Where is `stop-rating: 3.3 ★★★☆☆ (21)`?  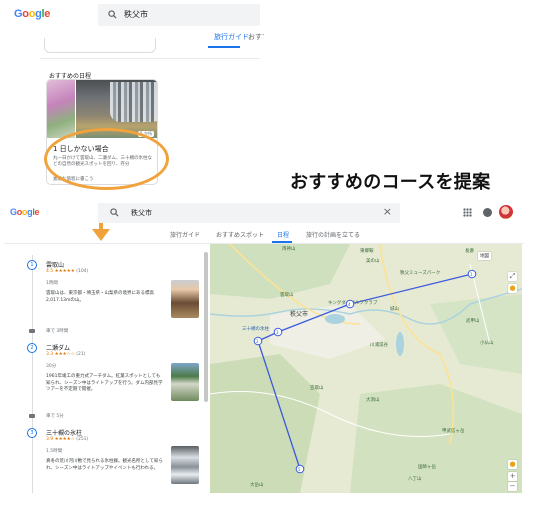
stop-rating: 3.3 ★★★☆☆ (21) is located at coordinates (66, 354).